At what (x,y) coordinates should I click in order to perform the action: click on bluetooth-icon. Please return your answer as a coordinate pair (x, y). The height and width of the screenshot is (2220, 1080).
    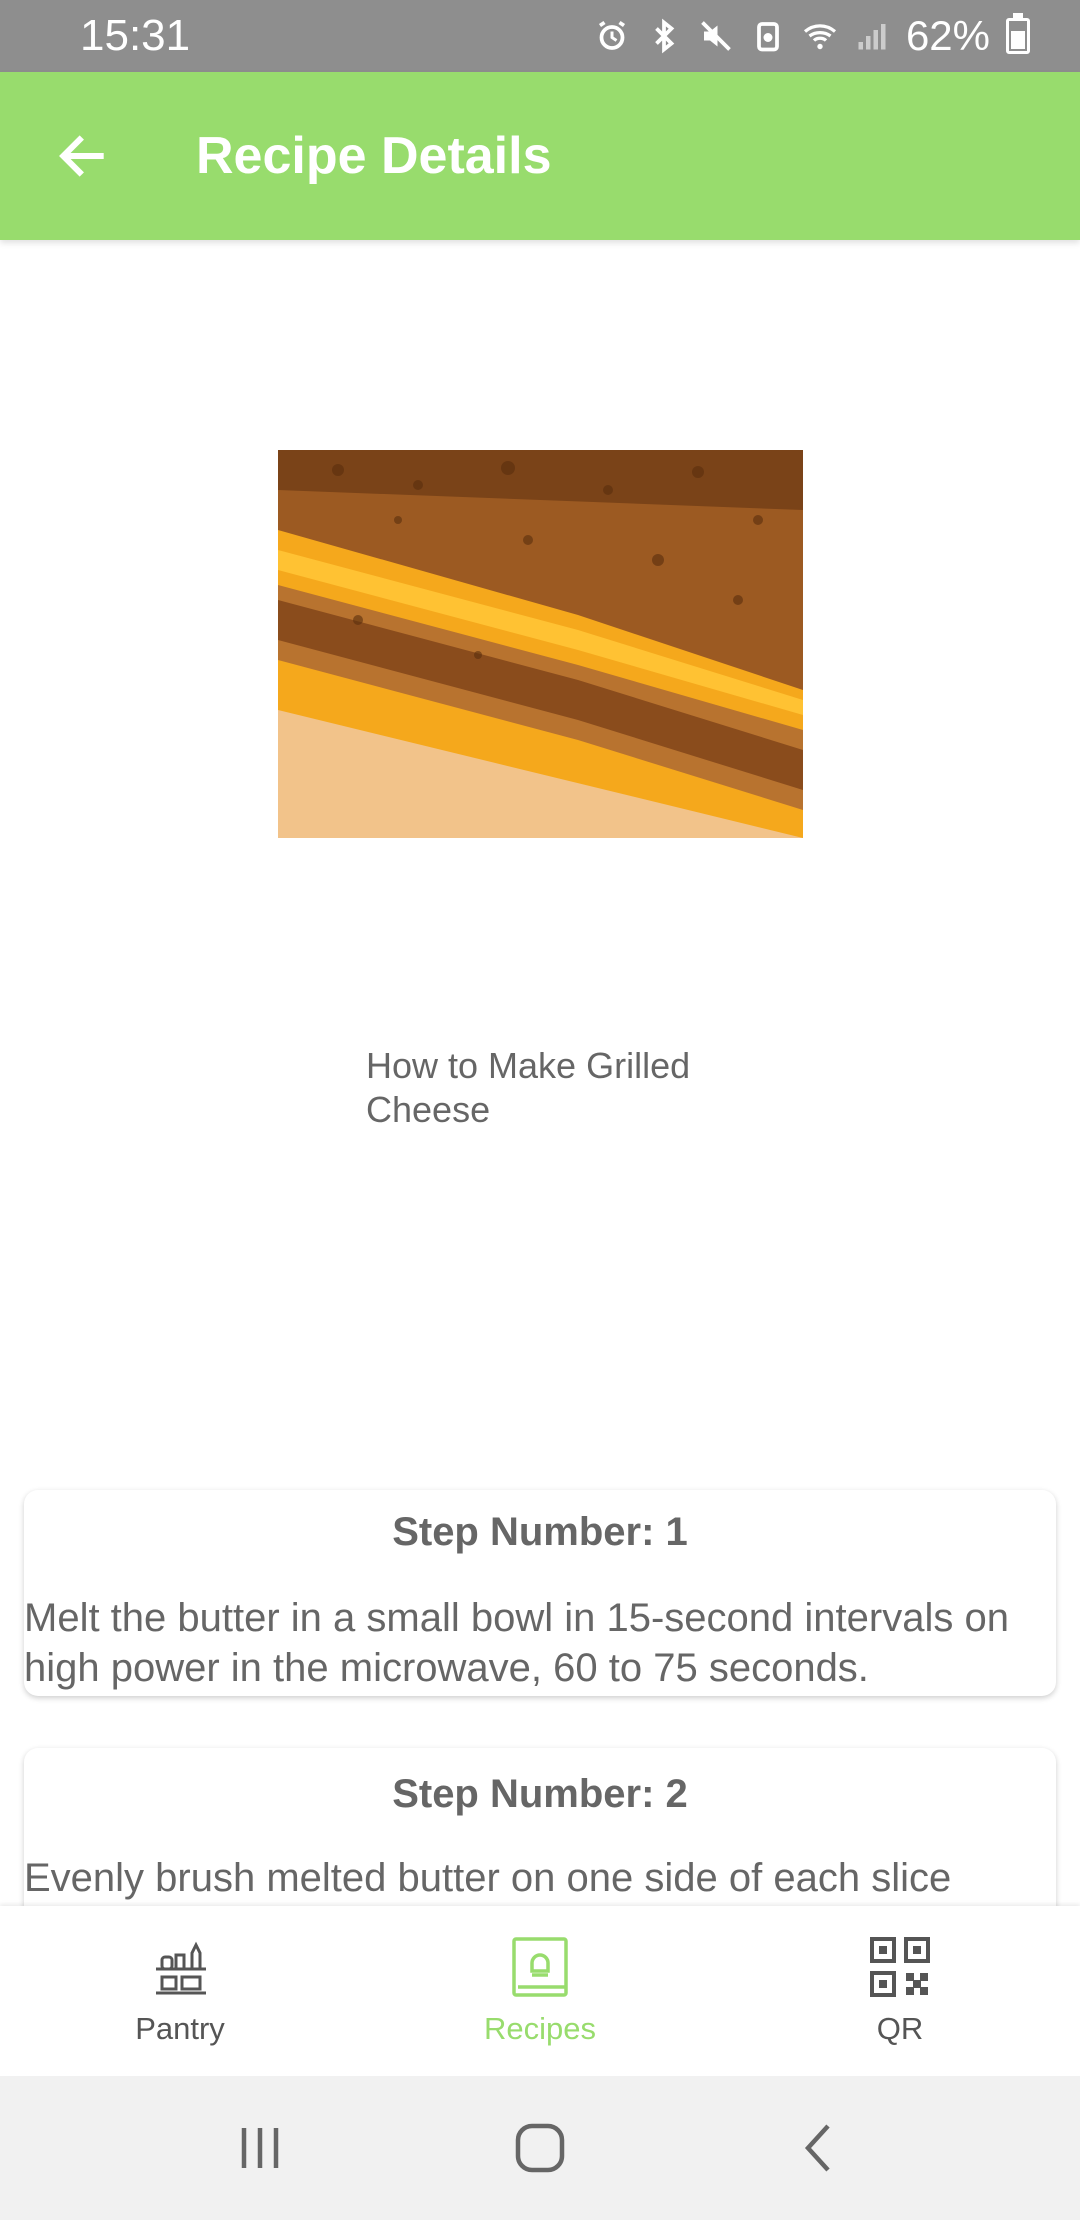
    Looking at the image, I should click on (665, 36).